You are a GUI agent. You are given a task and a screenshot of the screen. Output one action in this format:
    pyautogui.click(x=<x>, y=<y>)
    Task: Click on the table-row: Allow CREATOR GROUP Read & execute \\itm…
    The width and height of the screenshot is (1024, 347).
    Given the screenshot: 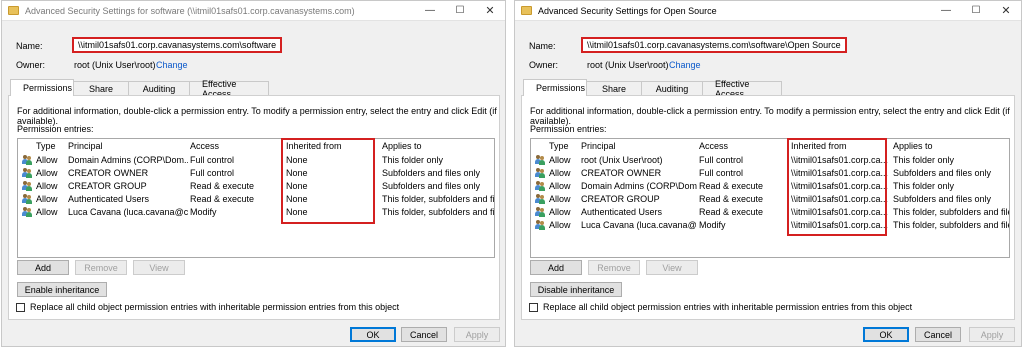 What is the action you would take?
    pyautogui.click(x=770, y=199)
    